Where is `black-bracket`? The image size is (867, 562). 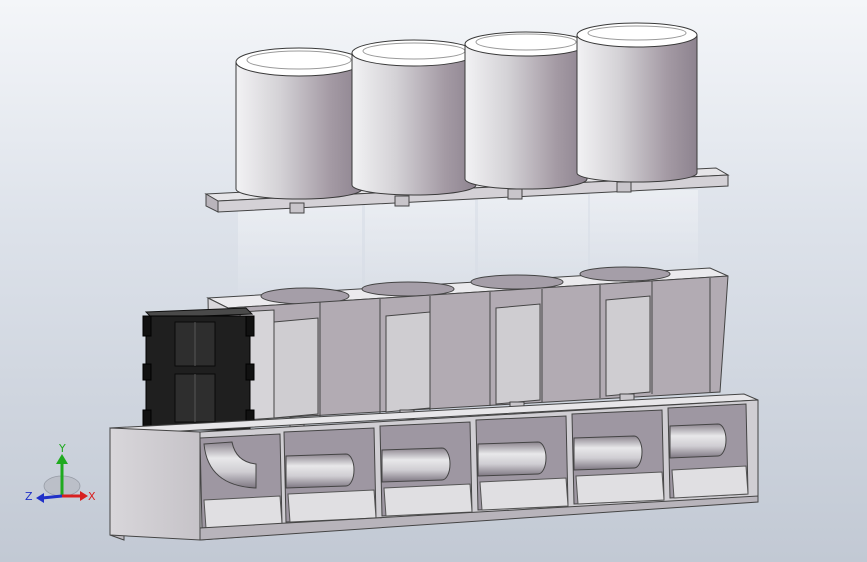
black-bracket is located at coordinates (198, 369).